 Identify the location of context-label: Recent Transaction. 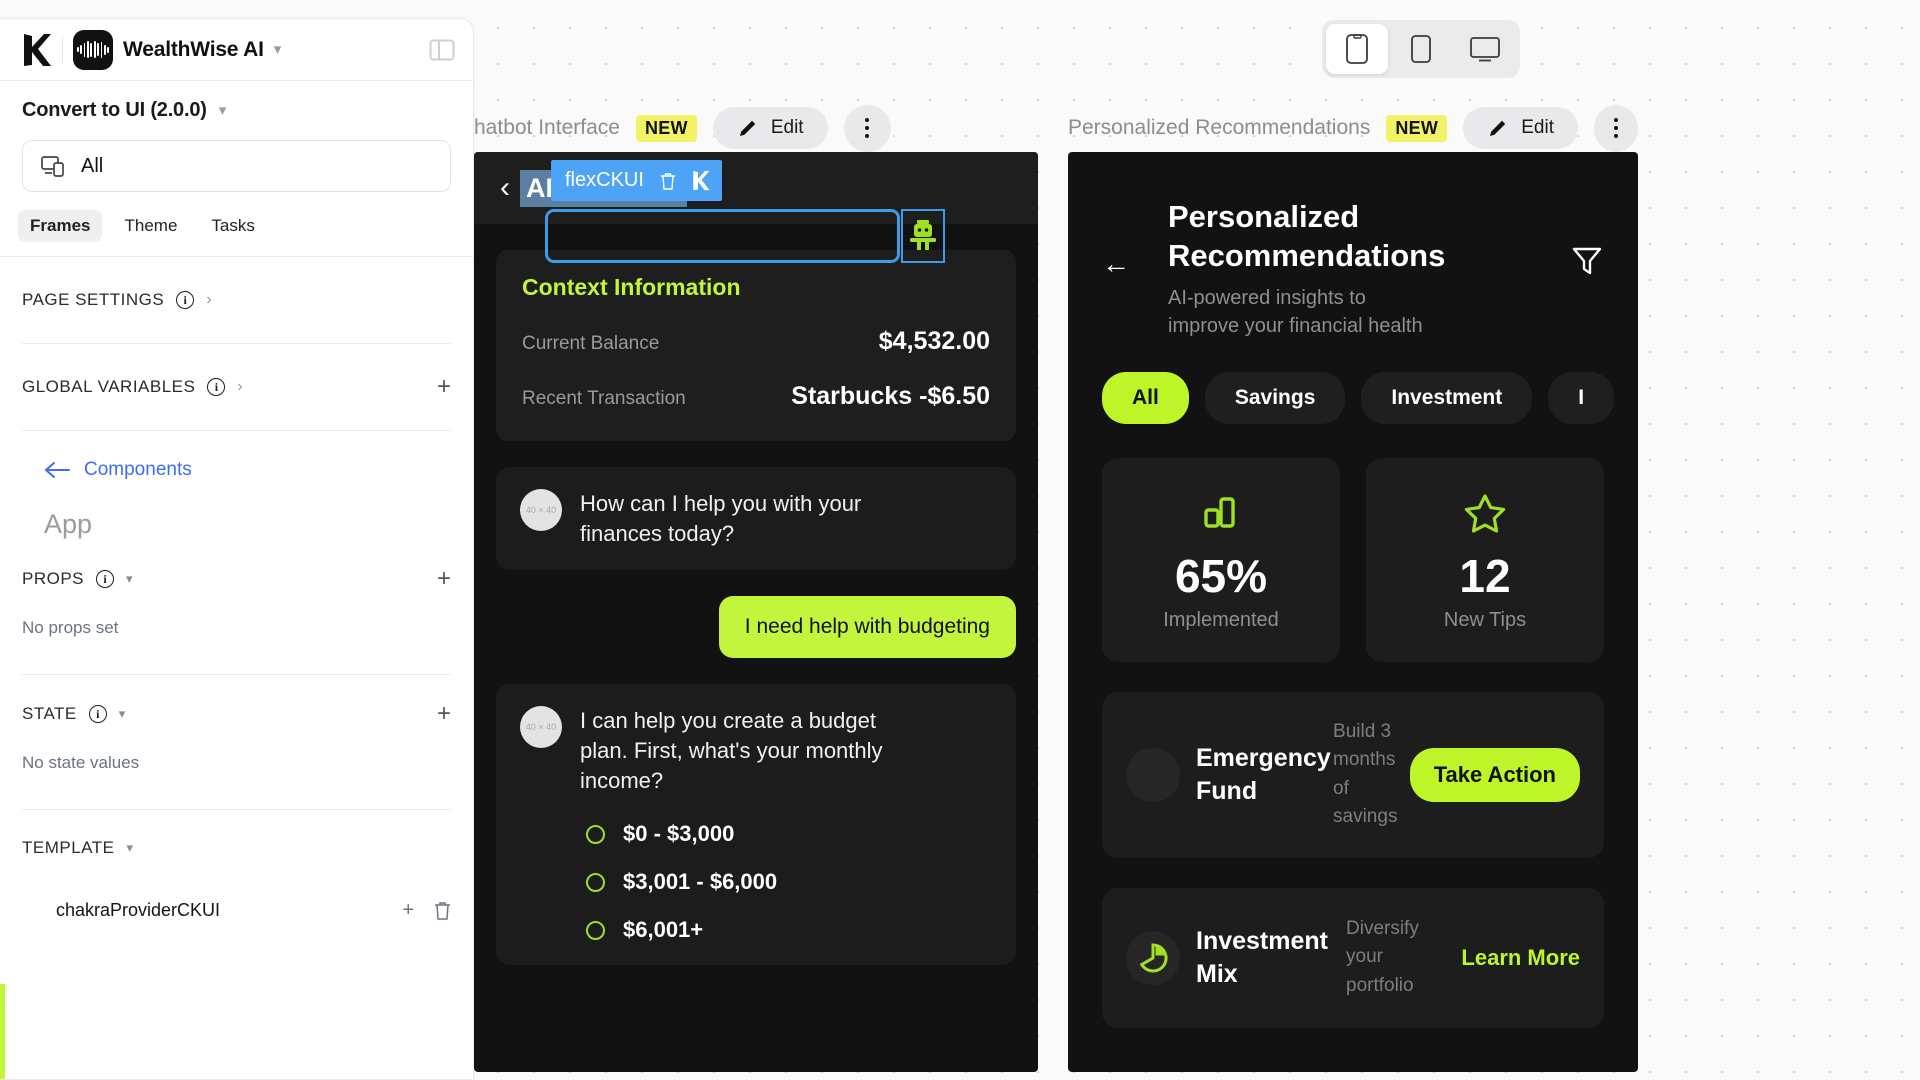
(604, 398).